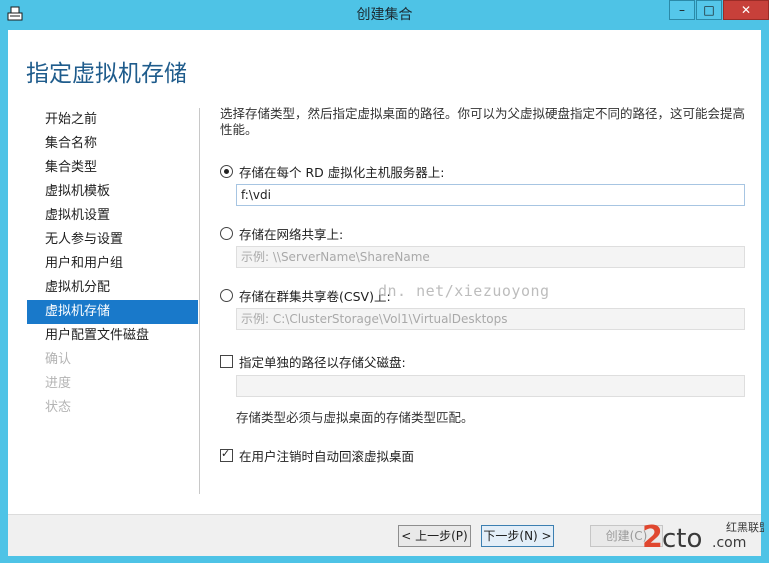  I want to click on nav-item-collection-name: 集合名称, so click(112, 144).